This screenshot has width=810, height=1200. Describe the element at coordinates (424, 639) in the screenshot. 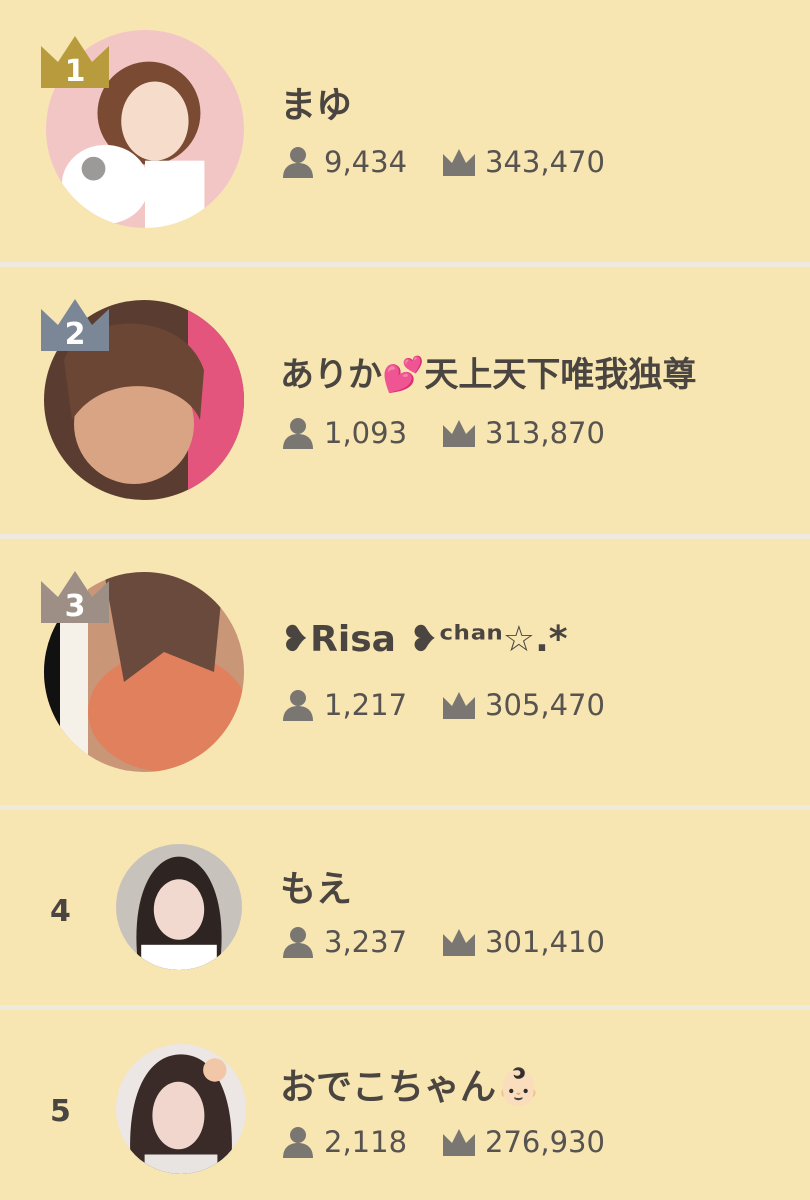

I see `user-name: ❥Risa ❥ᶜʰᵃⁿ☆.*` at that location.